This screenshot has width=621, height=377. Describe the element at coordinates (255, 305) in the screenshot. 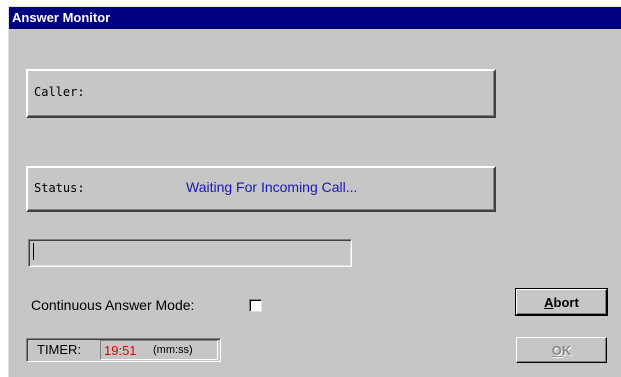

I see `continuous-answer-mode-checkbox` at that location.